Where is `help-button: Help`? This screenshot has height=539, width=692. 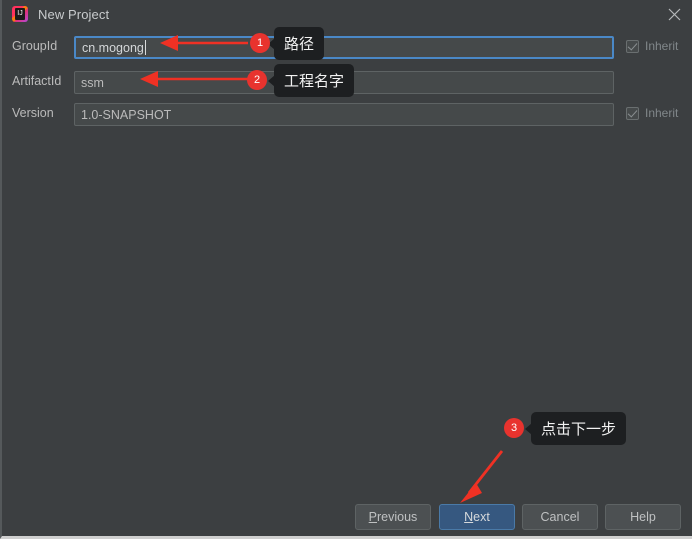 help-button: Help is located at coordinates (643, 517).